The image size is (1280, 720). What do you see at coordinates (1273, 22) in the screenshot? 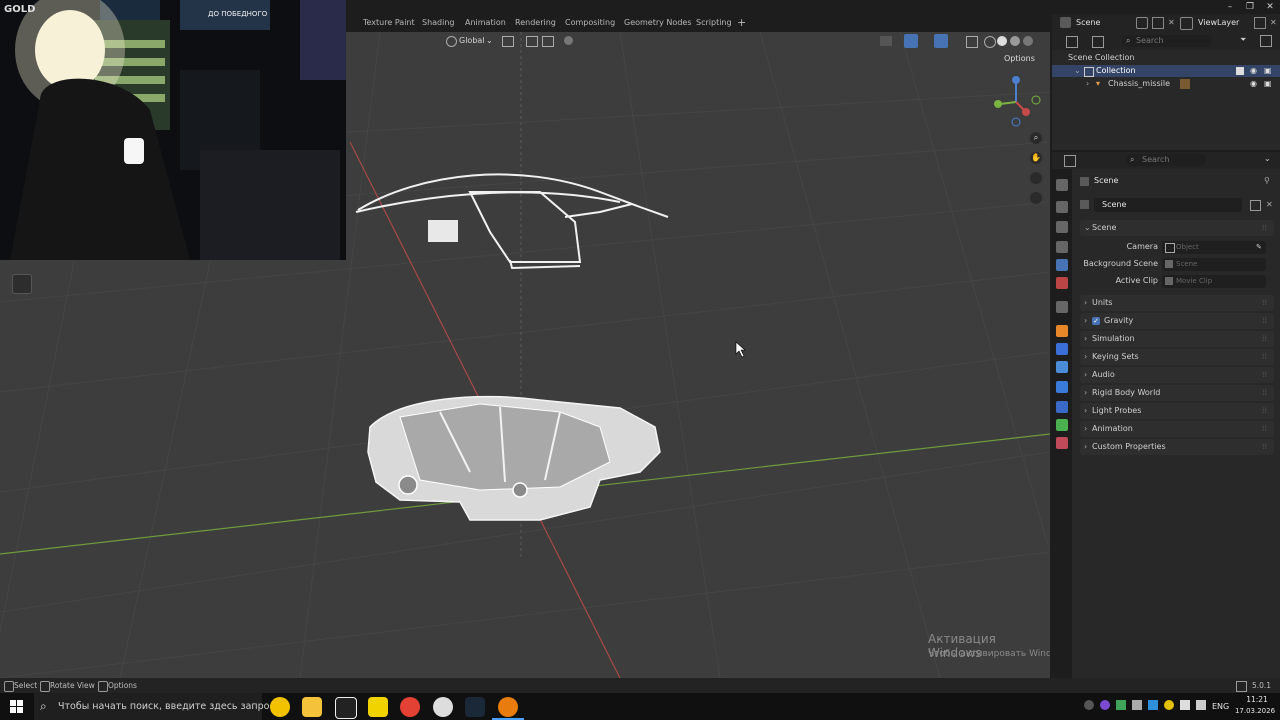
I see `delete-viewlayer-icon: ✕` at bounding box center [1273, 22].